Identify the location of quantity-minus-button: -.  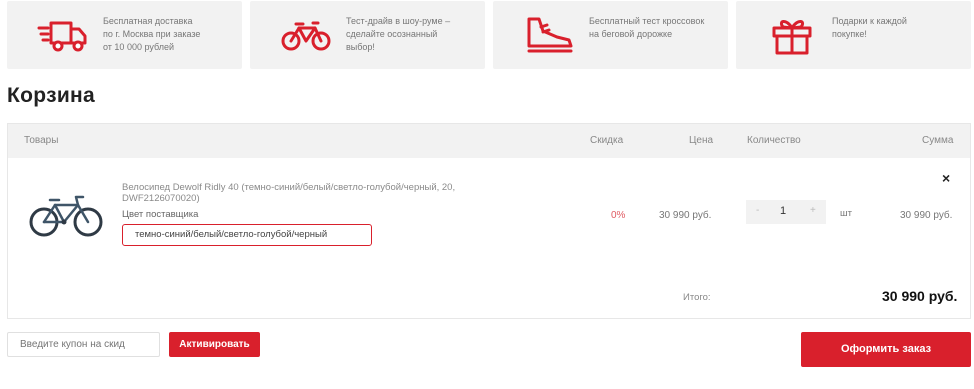
(757, 210).